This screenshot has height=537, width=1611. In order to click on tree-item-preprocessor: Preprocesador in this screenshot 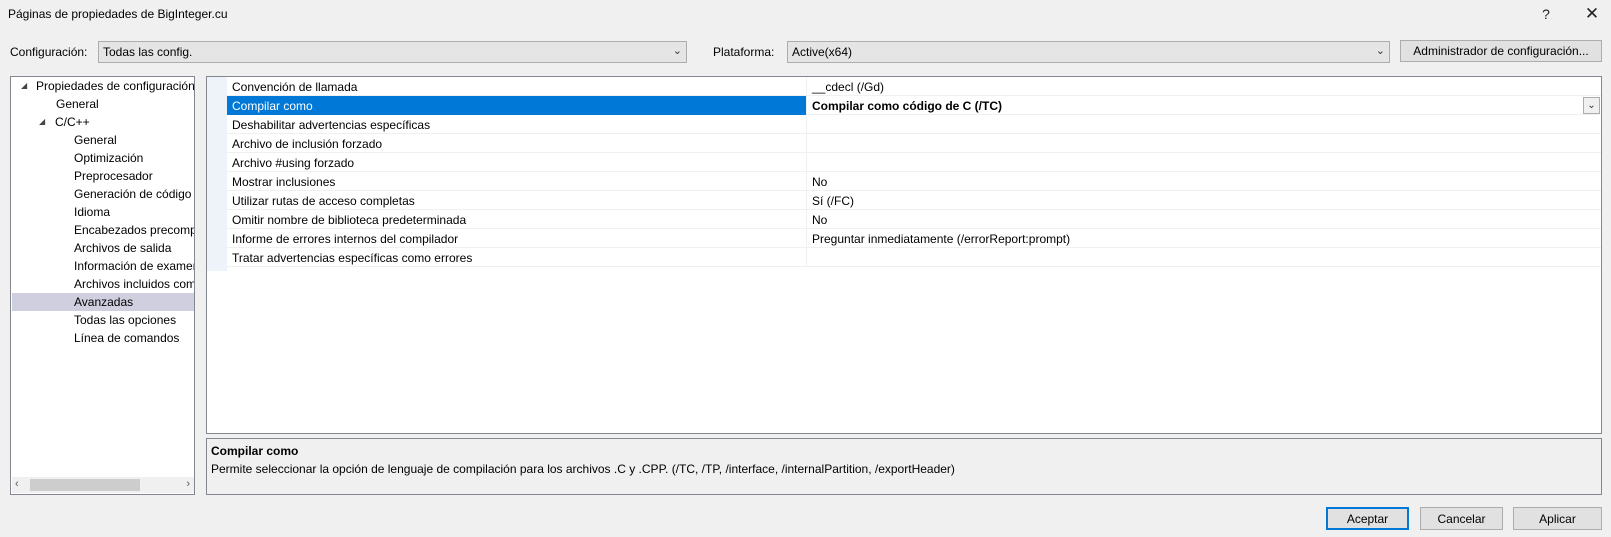, I will do `click(113, 176)`.